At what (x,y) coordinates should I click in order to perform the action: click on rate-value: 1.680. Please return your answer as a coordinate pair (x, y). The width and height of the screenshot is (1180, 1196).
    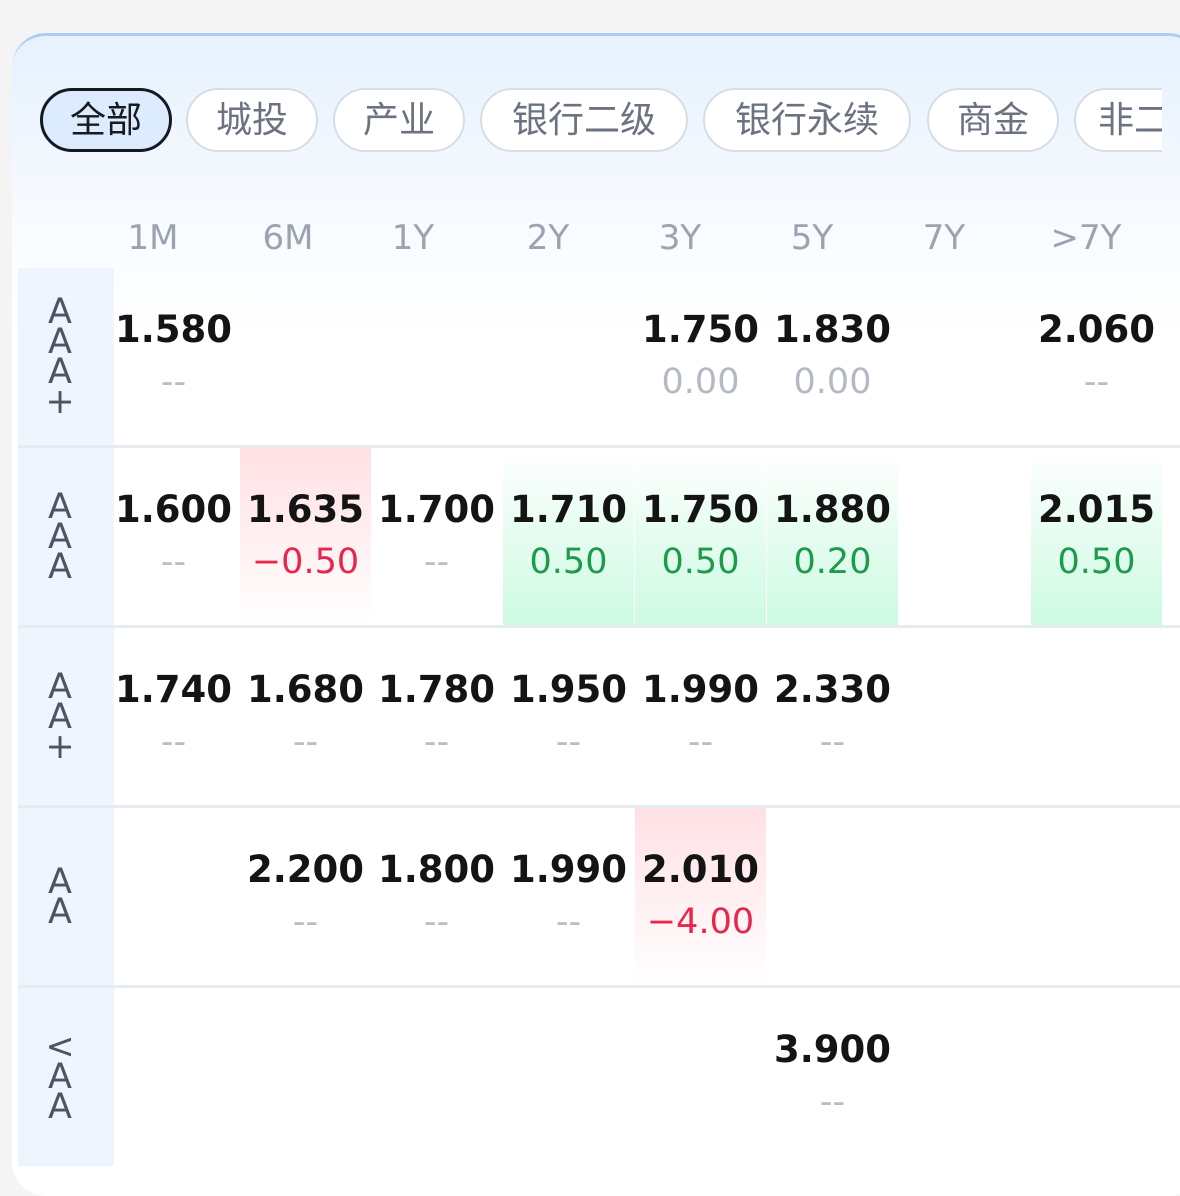
    Looking at the image, I should click on (305, 689).